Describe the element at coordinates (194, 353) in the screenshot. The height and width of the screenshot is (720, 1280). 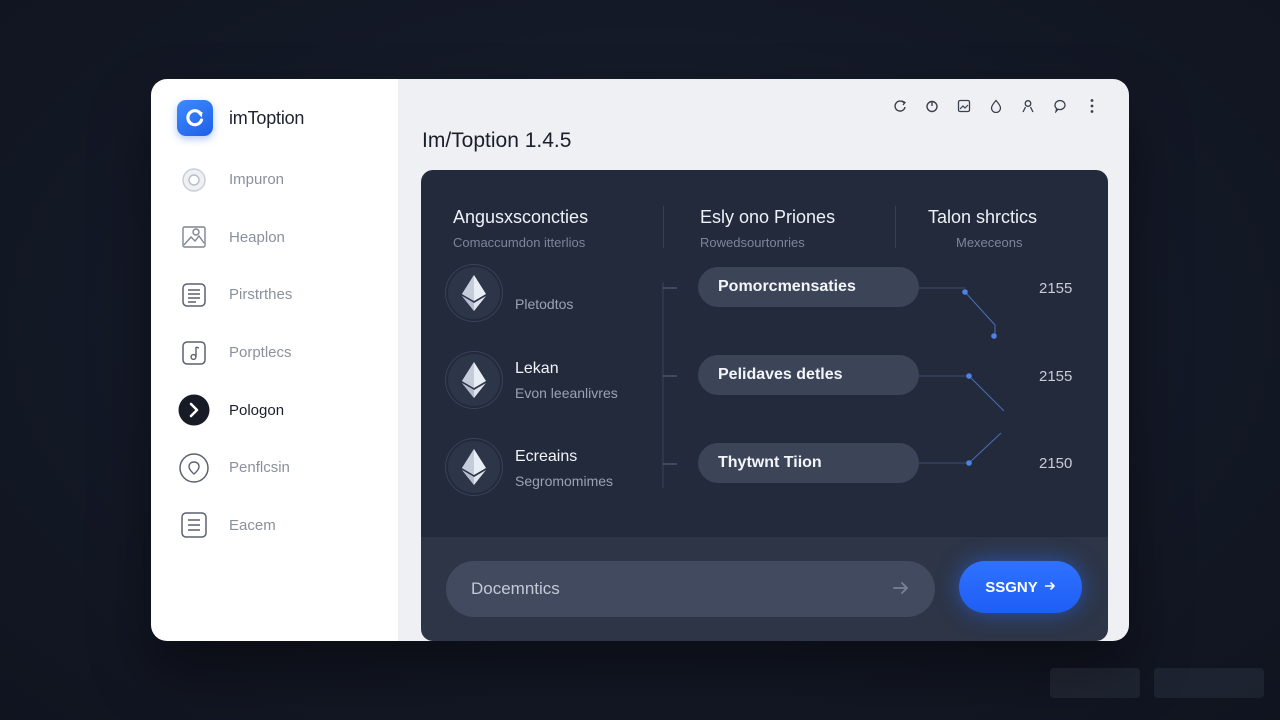
I see `music-note-icon` at that location.